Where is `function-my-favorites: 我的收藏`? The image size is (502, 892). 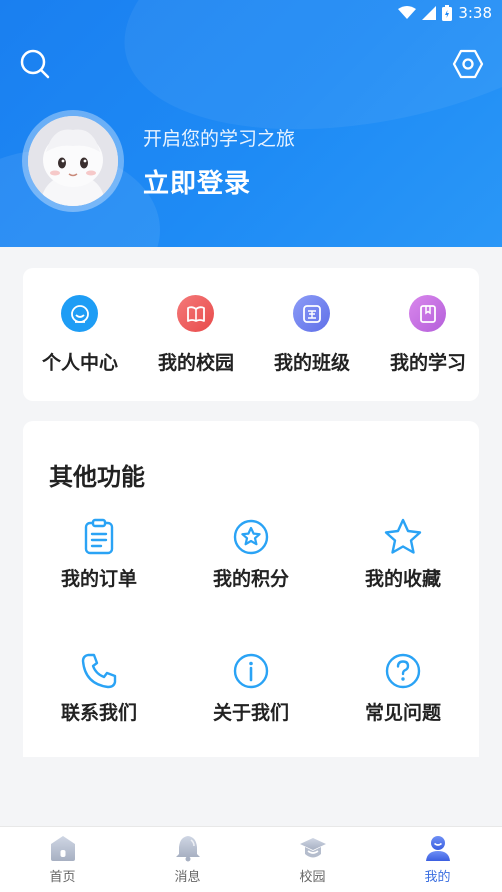
function-my-favorites: 我的收藏 is located at coordinates (403, 577).